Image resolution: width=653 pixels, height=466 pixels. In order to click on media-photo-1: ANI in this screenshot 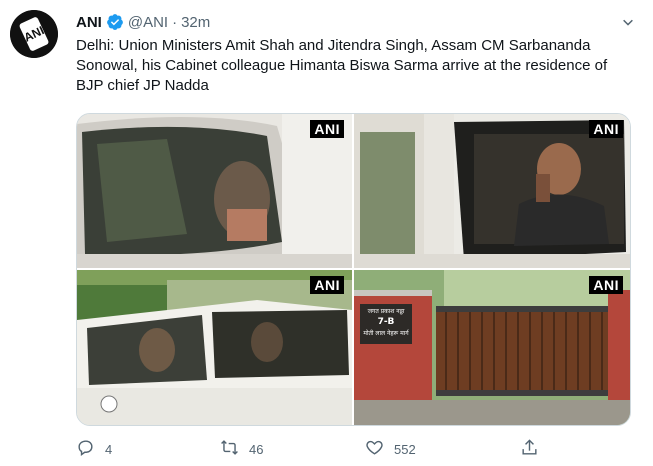, I will do `click(214, 191)`.